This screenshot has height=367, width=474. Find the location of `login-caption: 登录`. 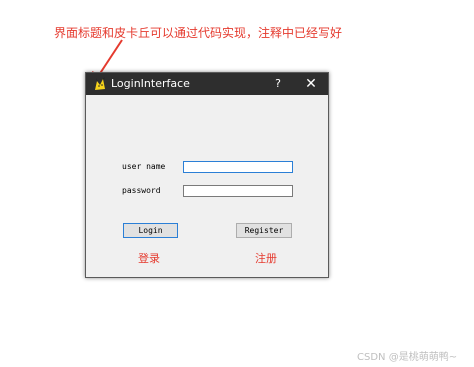

login-caption: 登录 is located at coordinates (149, 258).